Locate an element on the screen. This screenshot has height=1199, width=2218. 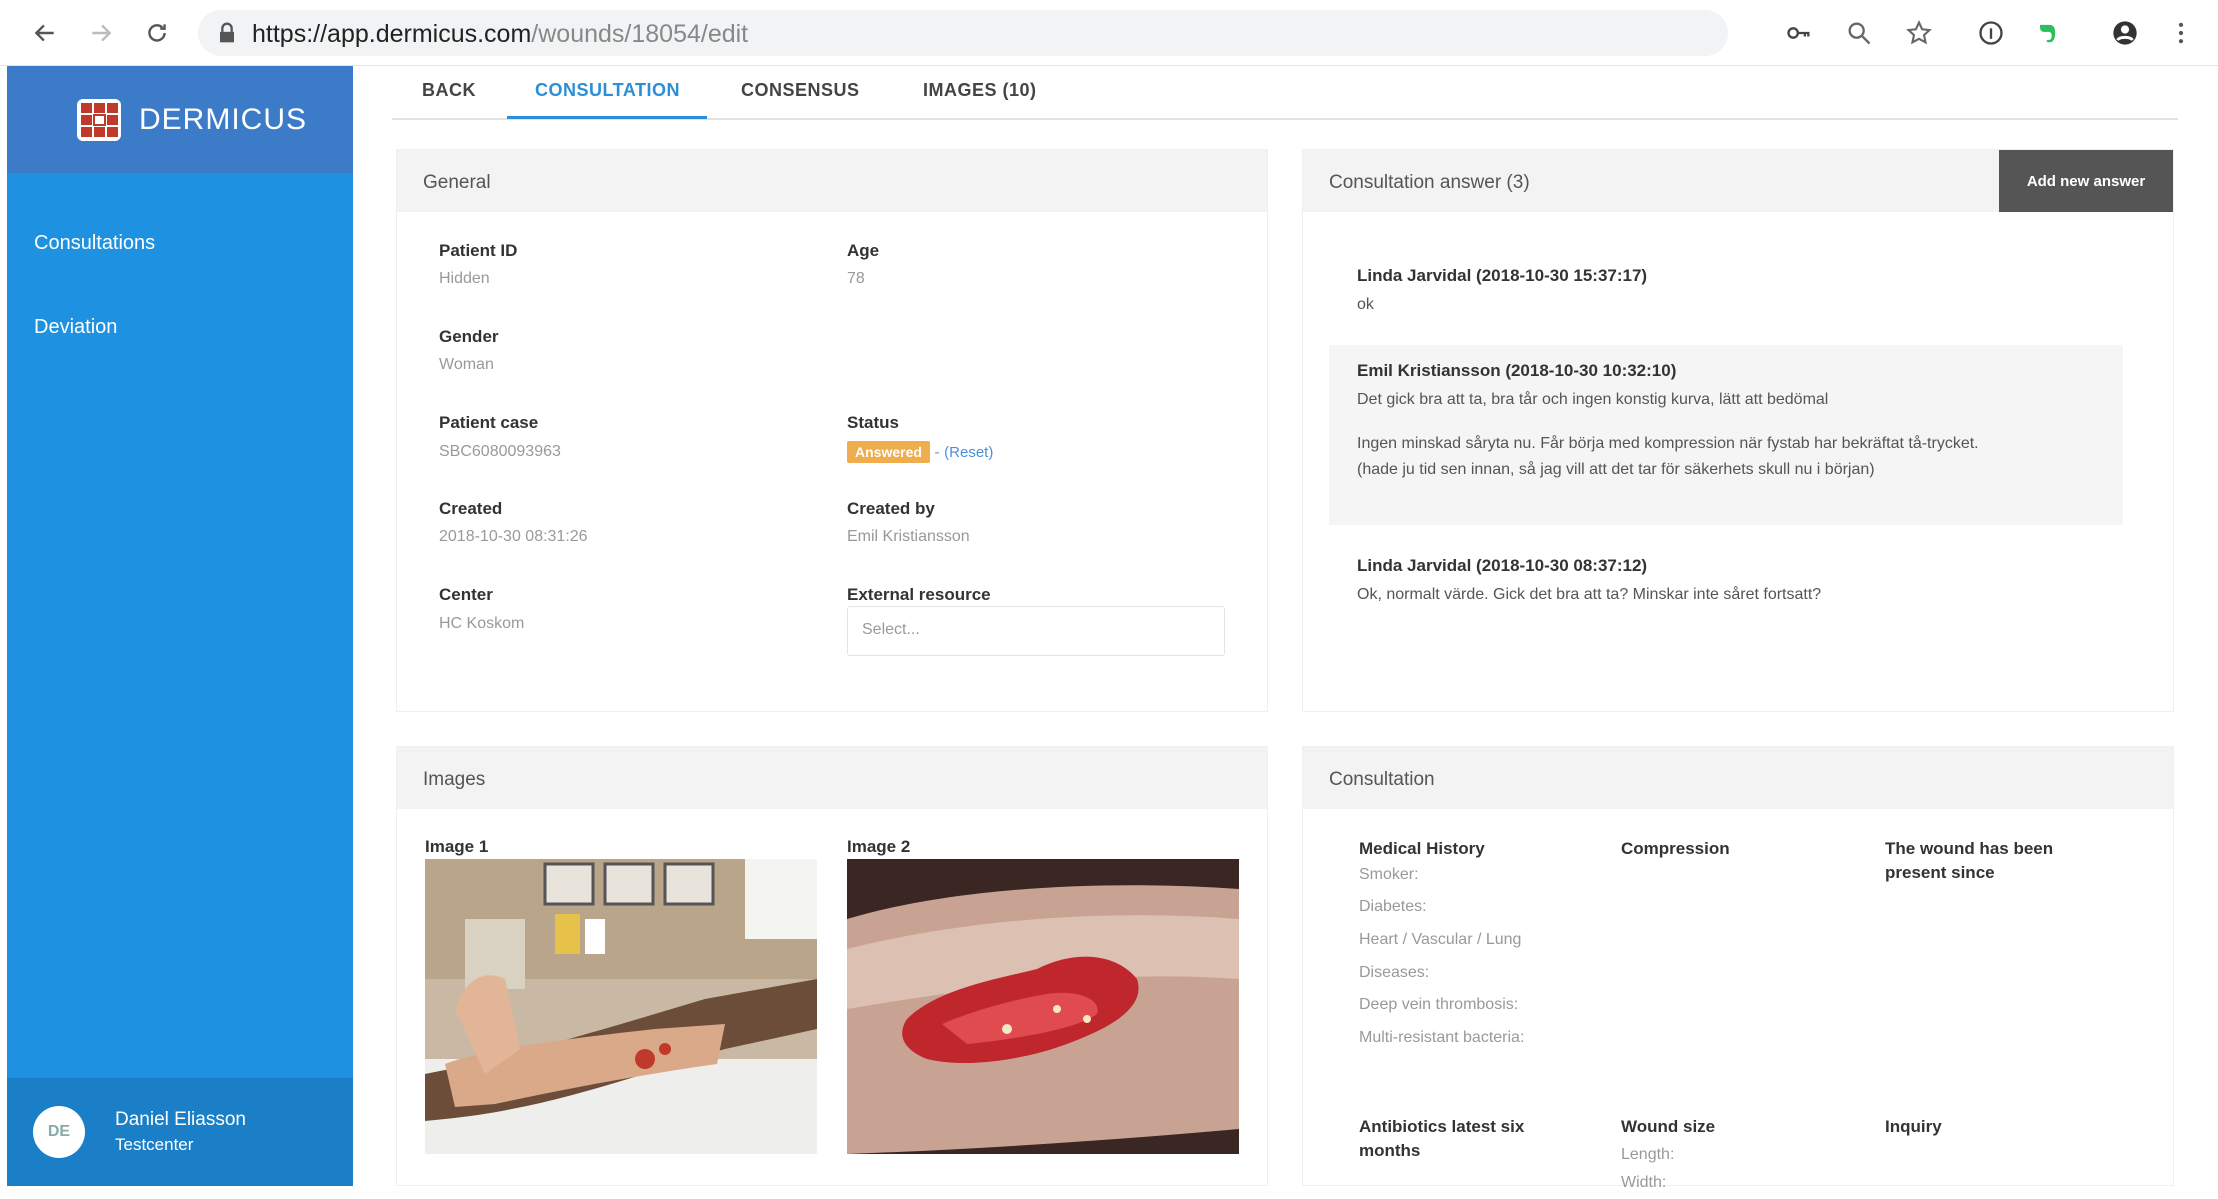
active-tab-indicator is located at coordinates (607, 117).